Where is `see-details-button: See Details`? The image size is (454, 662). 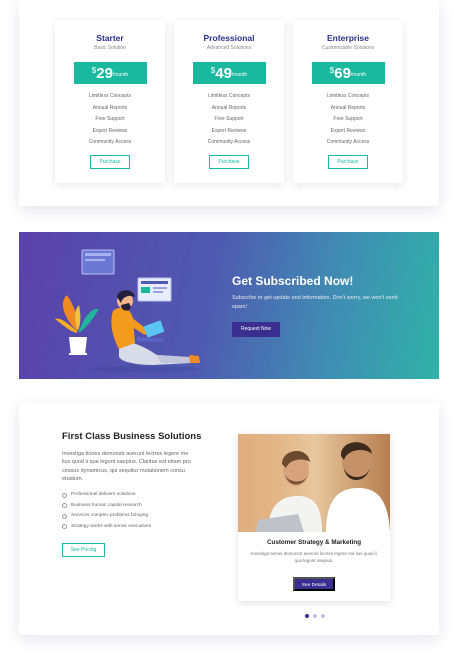 see-details-button: See Details is located at coordinates (314, 584).